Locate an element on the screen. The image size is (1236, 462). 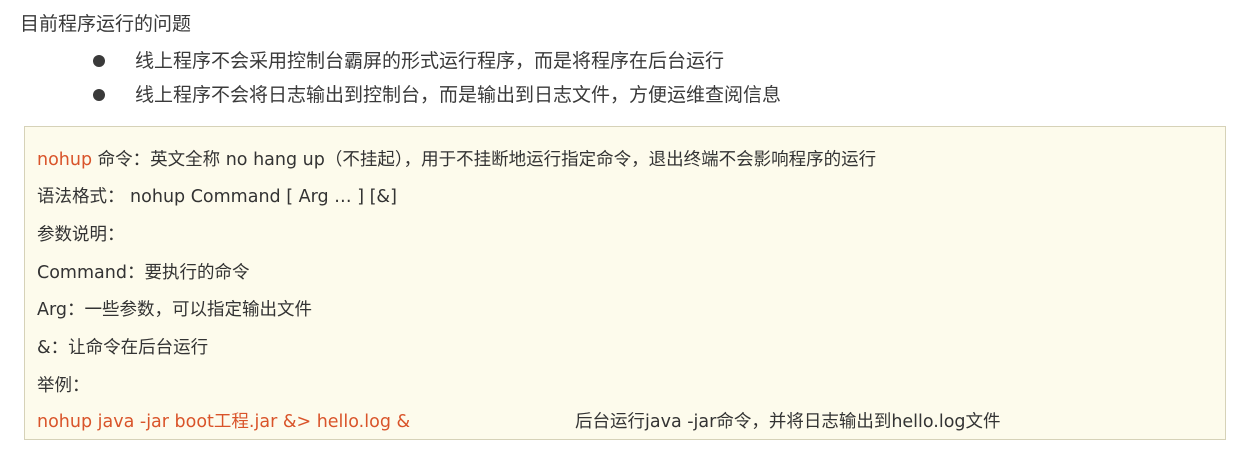
example-note: 后台运行java -jar命令，并将日志输出到hello.log文件 is located at coordinates (788, 422).